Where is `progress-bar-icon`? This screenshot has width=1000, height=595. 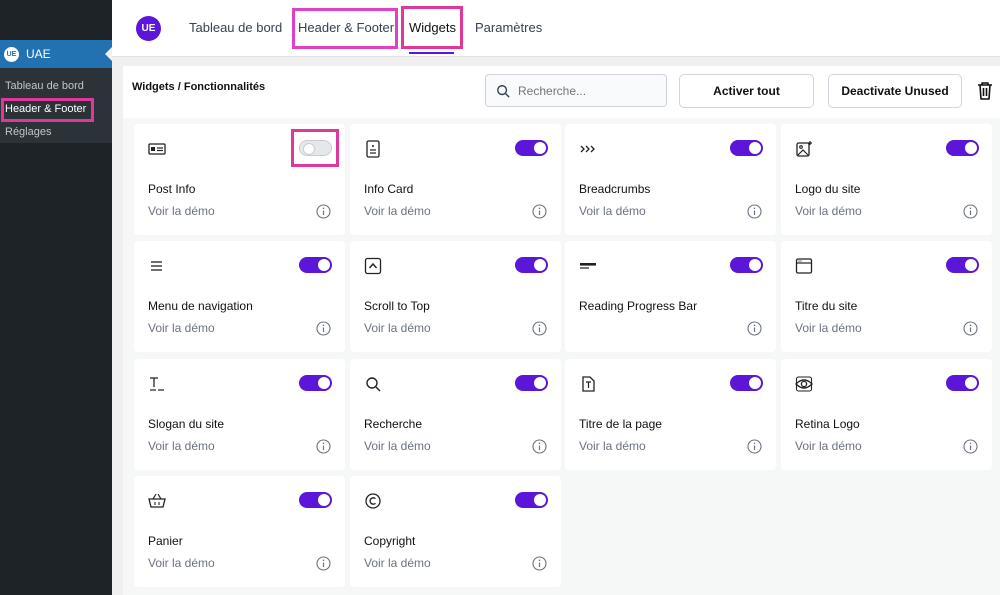 progress-bar-icon is located at coordinates (588, 266).